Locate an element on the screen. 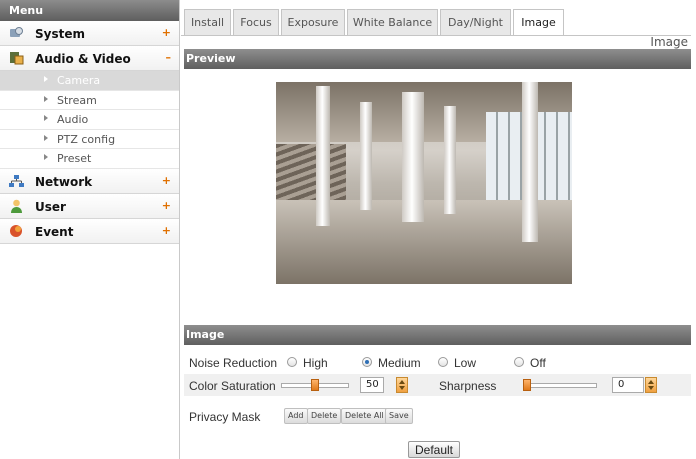 This screenshot has width=696, height=459. collapse-toggle: – is located at coordinates (169, 57).